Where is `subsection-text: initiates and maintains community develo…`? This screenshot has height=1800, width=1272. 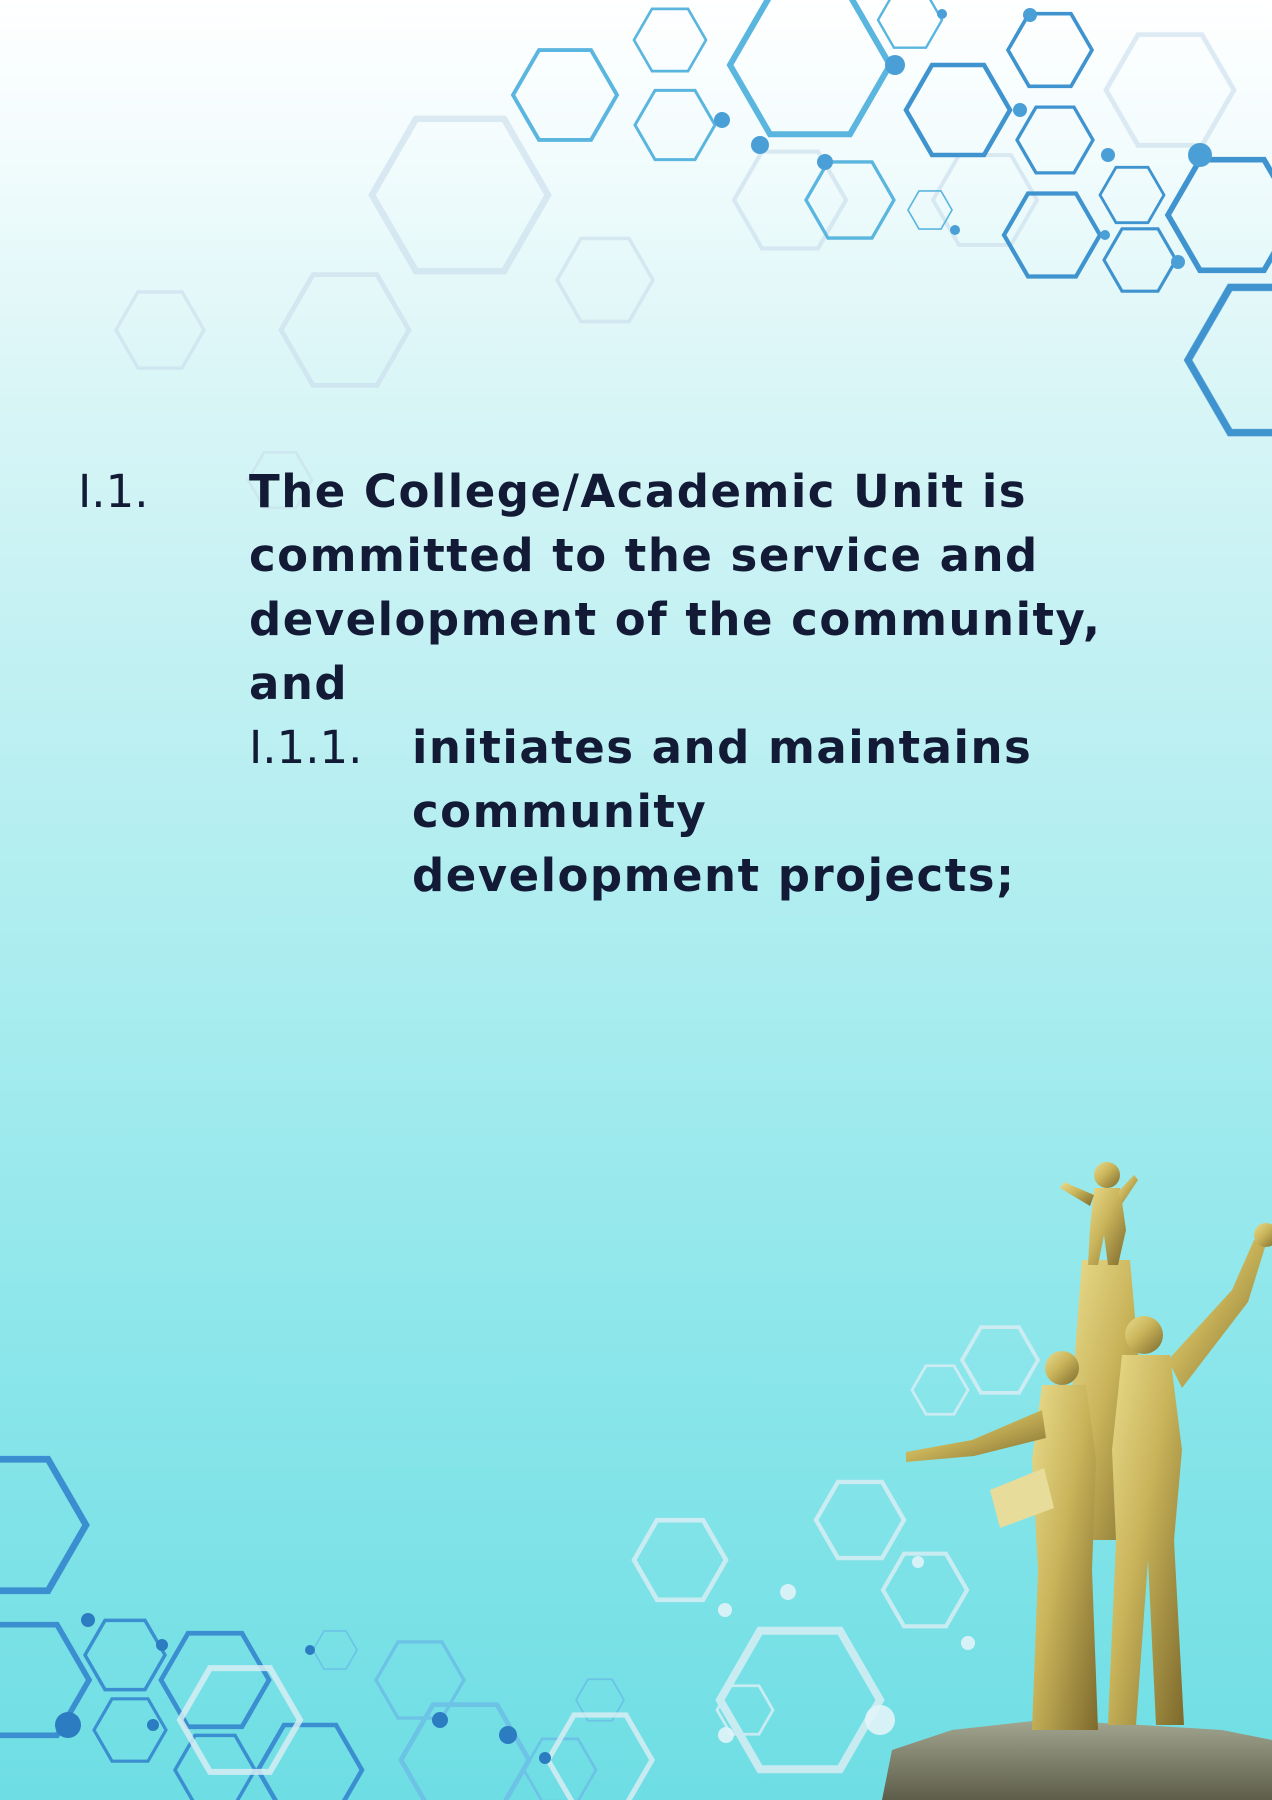 subsection-text: initiates and maintains community develo… is located at coordinates (722, 811).